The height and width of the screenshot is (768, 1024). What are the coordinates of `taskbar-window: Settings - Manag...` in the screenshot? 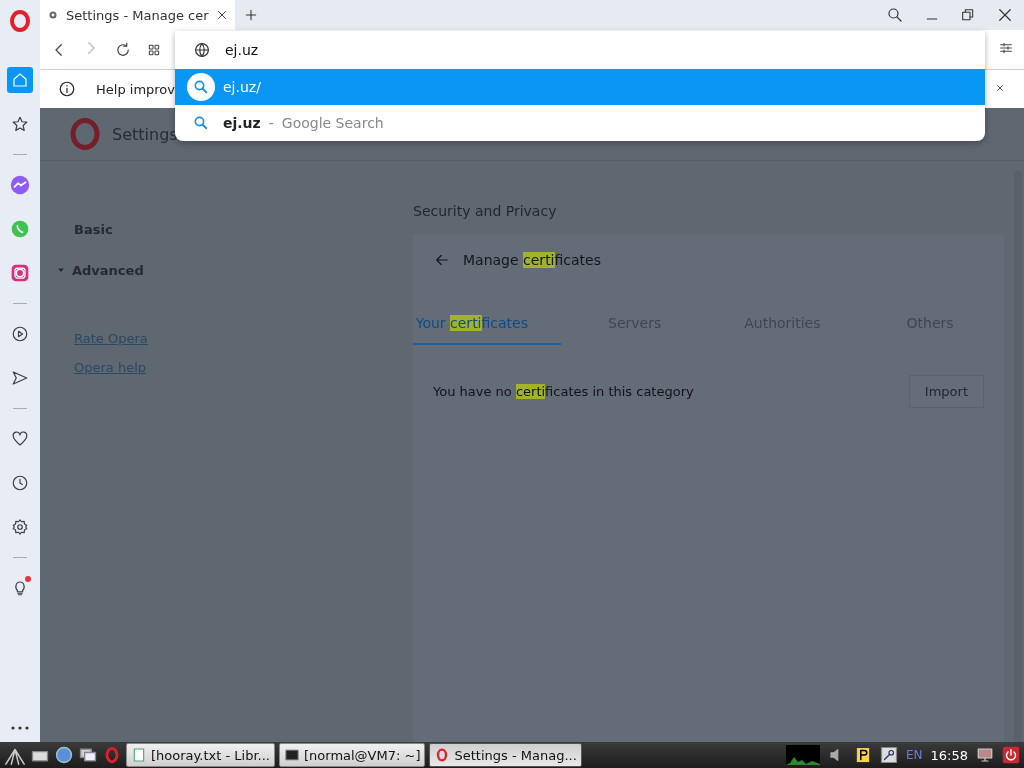 It's located at (505, 755).